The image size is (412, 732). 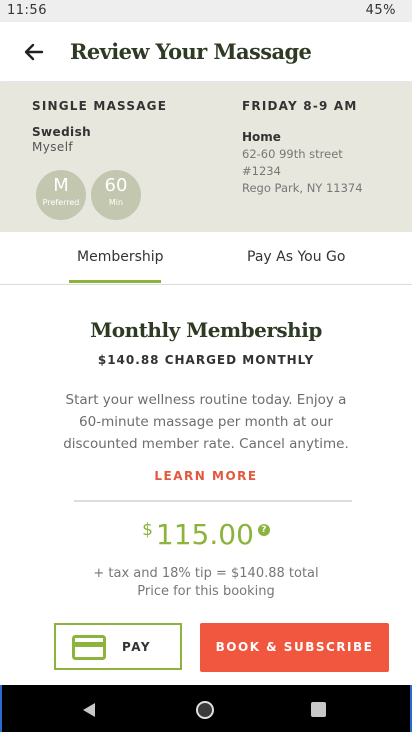 What do you see at coordinates (300, 106) in the screenshot?
I see `appointment-time: FRIDAY 8-9 AM` at bounding box center [300, 106].